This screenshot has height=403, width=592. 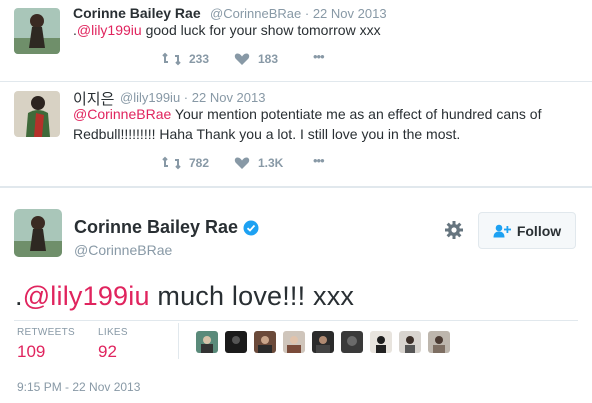 I want to click on retweet-button: 782, so click(x=185, y=163).